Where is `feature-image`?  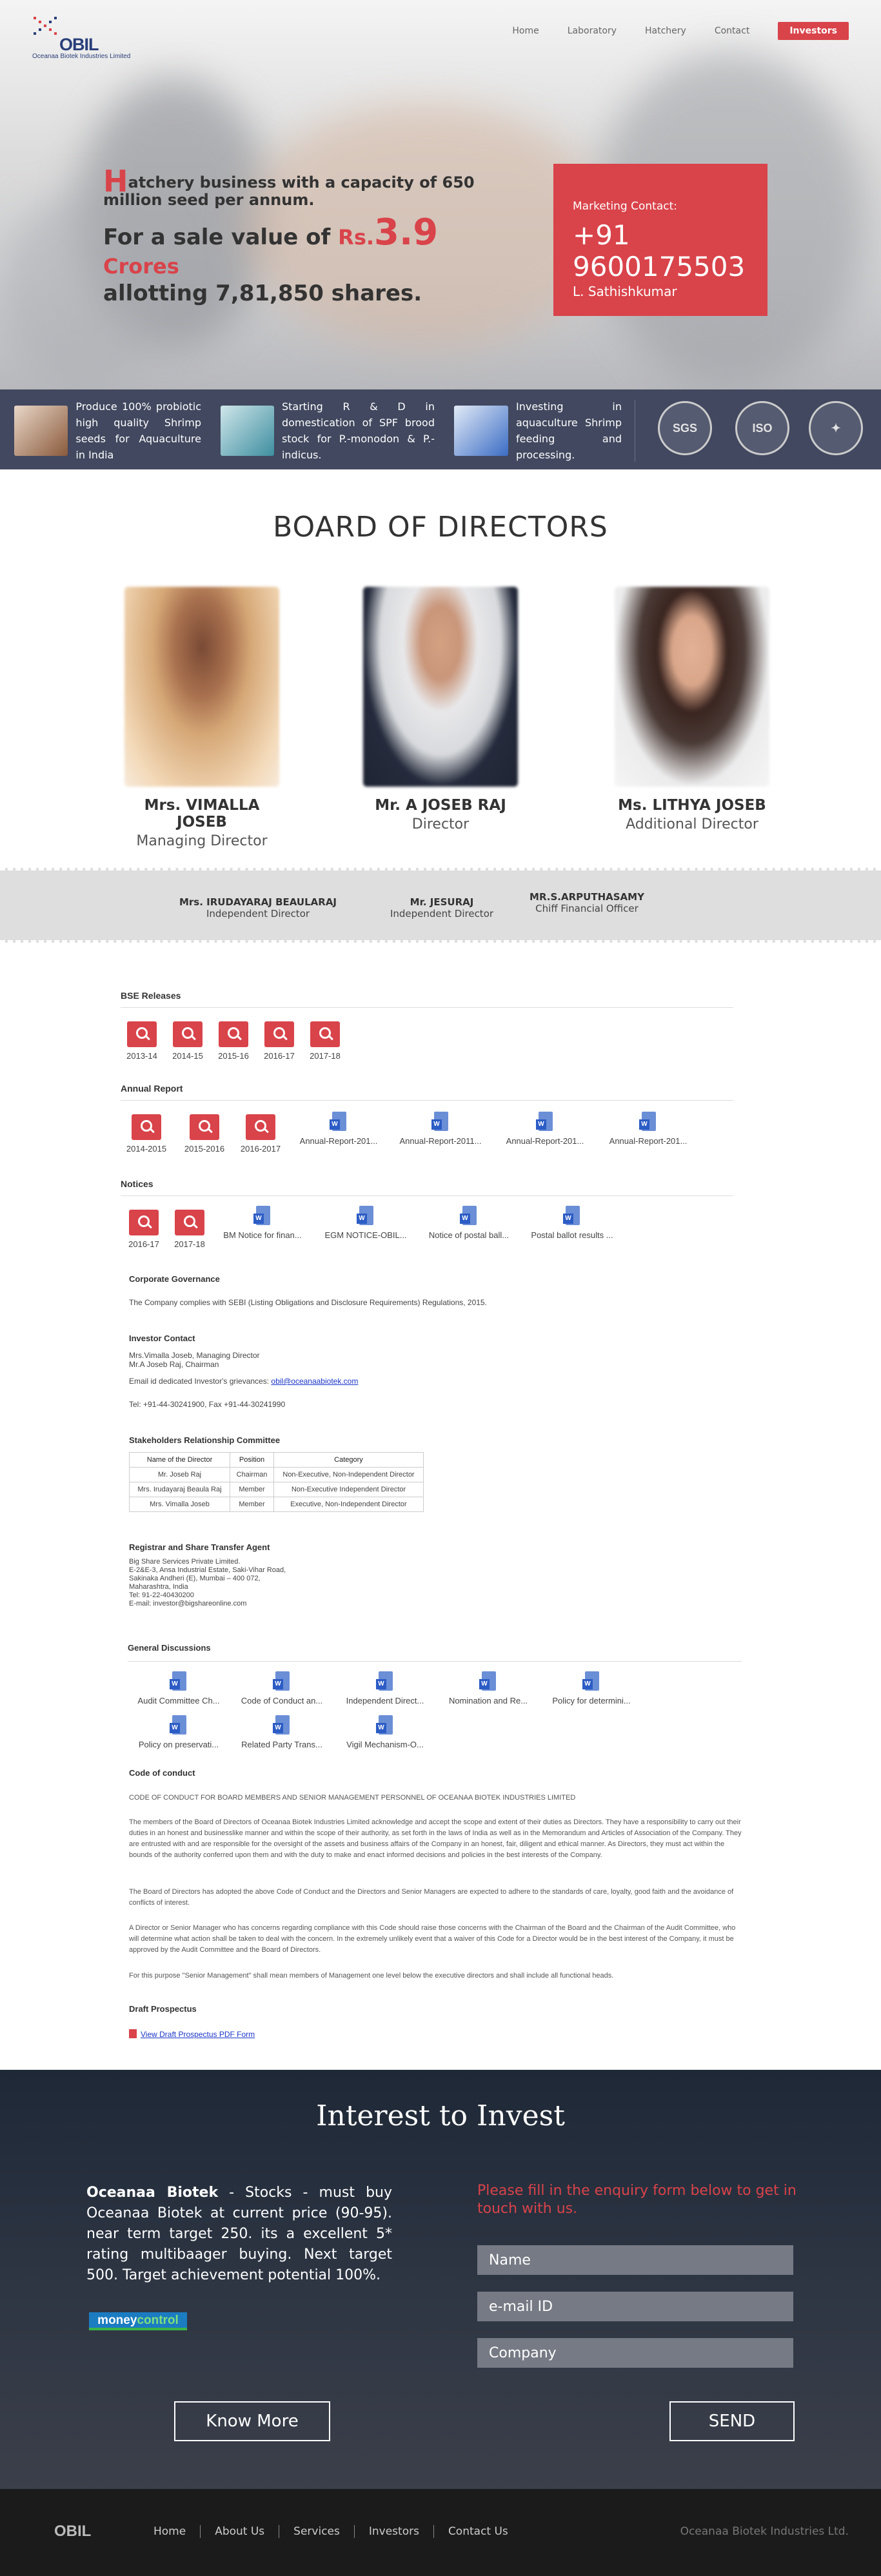 feature-image is located at coordinates (41, 431).